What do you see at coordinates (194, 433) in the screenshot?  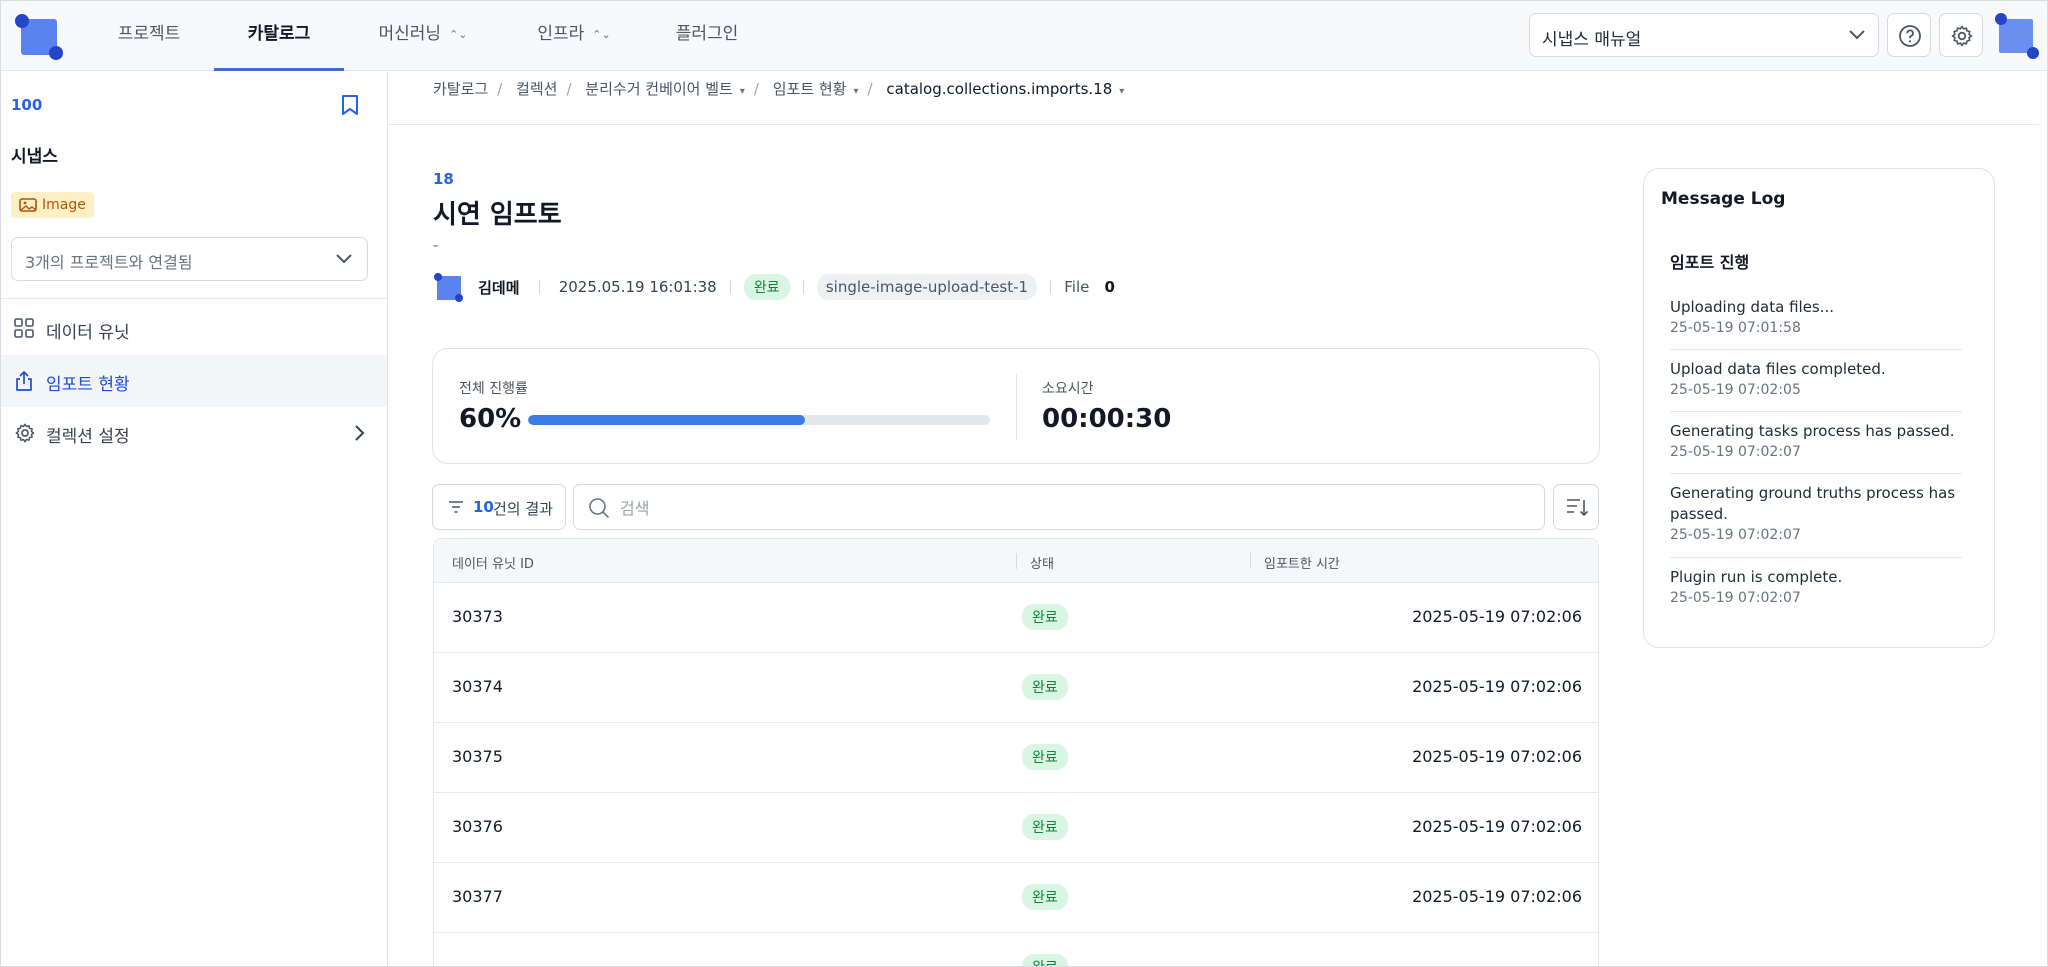 I see `sidebar-item-collection-settings: 컬렉션 설정` at bounding box center [194, 433].